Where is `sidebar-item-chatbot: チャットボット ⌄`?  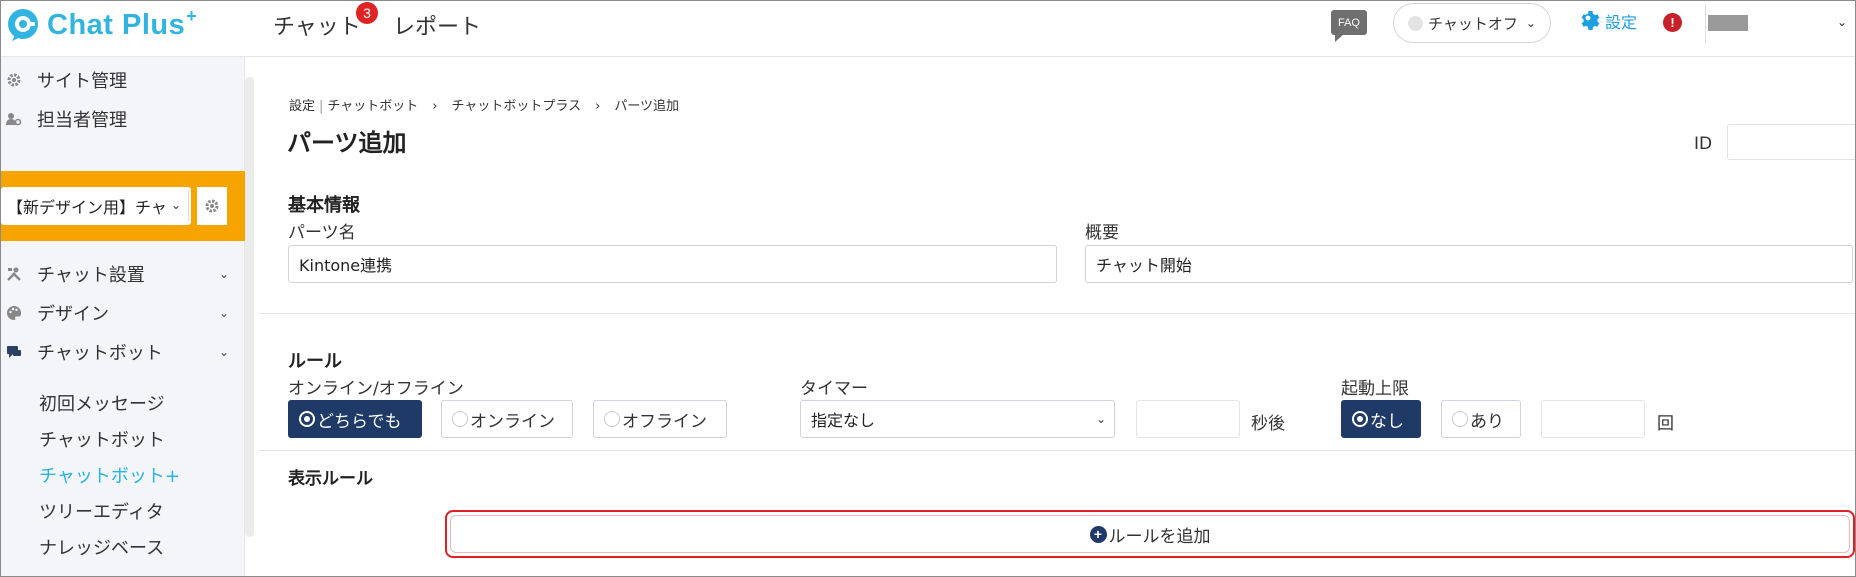 sidebar-item-chatbot: チャットボット ⌄ is located at coordinates (121, 352).